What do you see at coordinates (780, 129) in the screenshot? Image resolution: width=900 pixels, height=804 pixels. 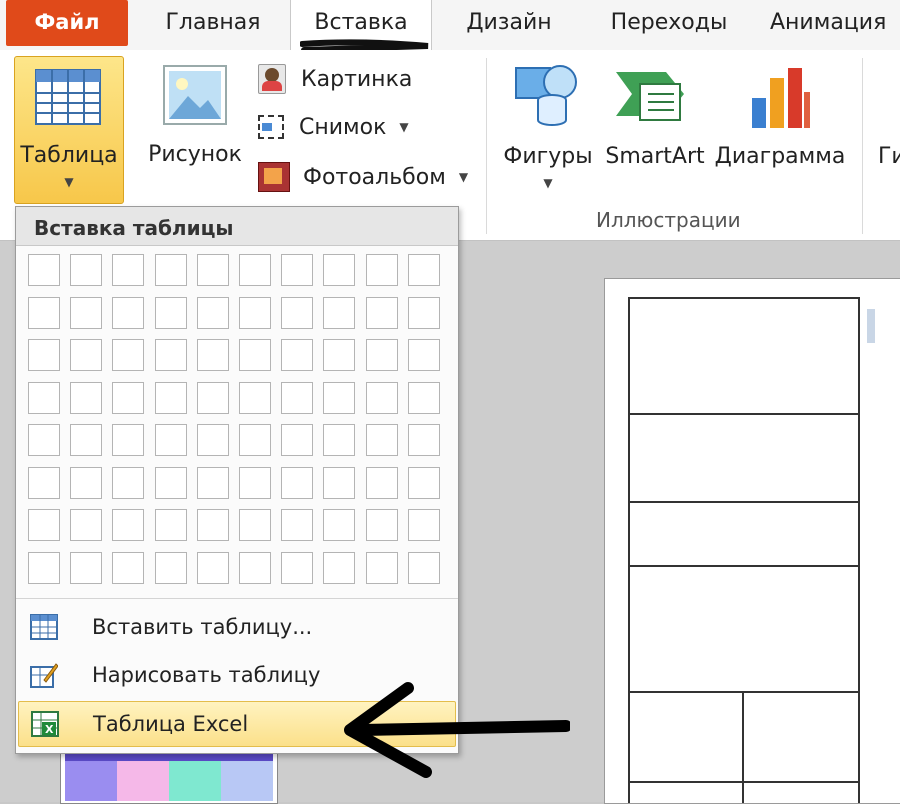 I see `chart-button: Диаграмма` at bounding box center [780, 129].